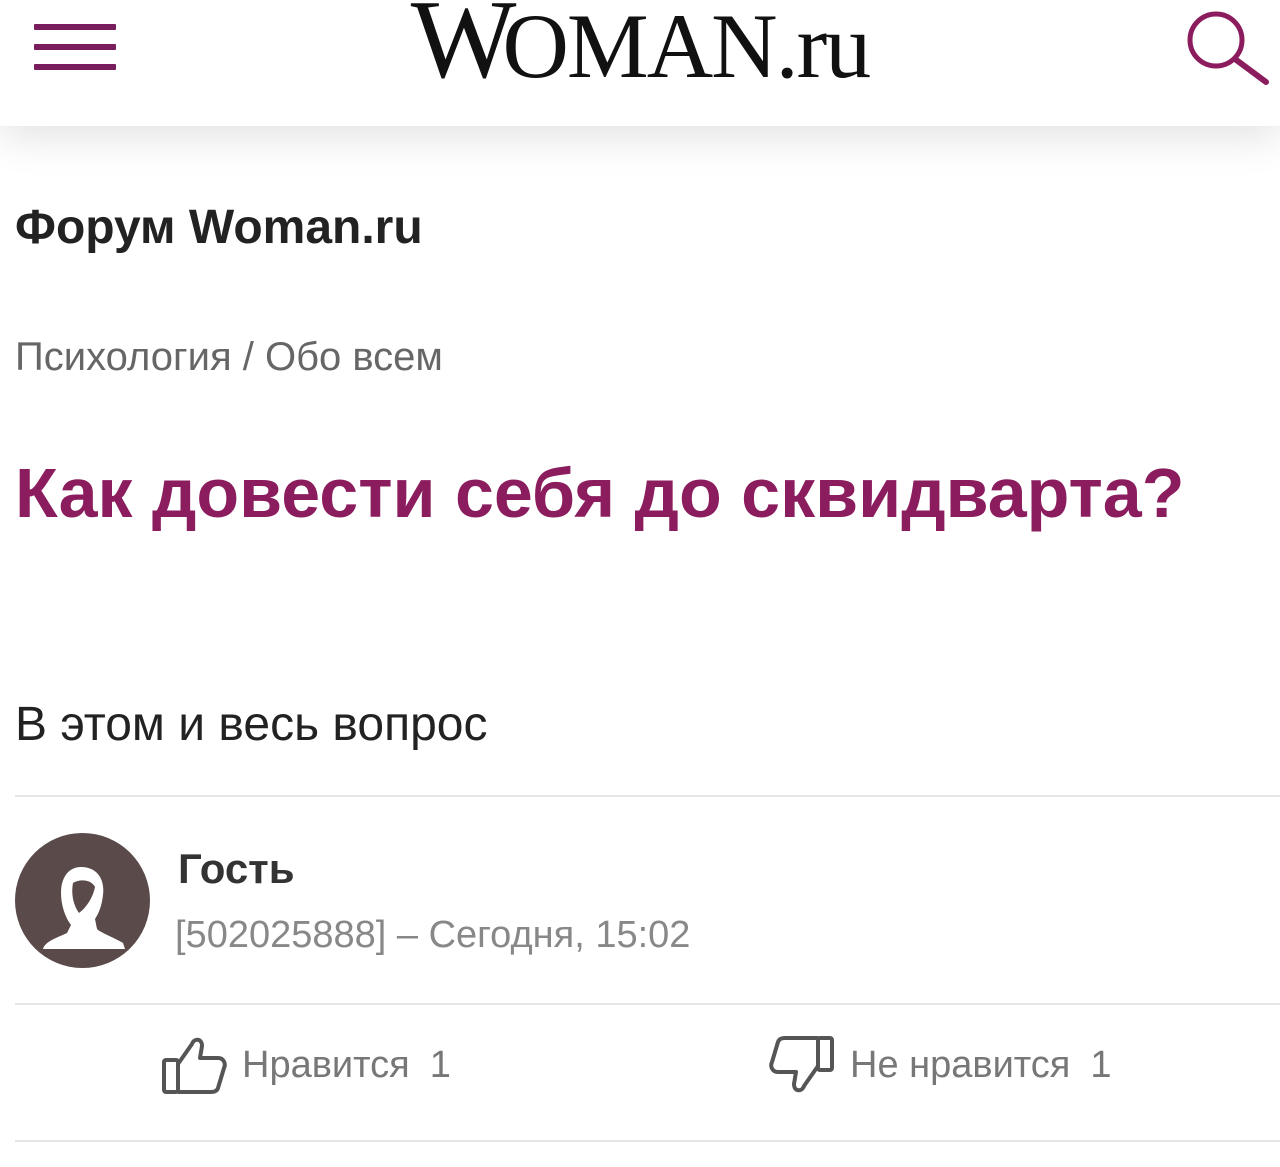 Image resolution: width=1280 pixels, height=1167 pixels. What do you see at coordinates (194, 1065) in the screenshot?
I see `thumbs-up-icon` at bounding box center [194, 1065].